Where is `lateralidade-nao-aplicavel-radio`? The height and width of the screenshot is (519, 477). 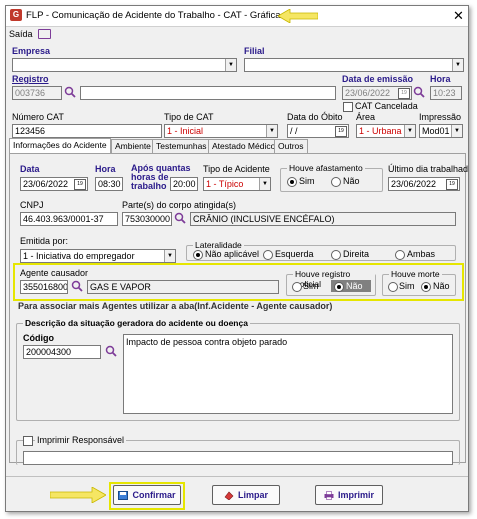 lateralidade-nao-aplicavel-radio is located at coordinates (198, 255).